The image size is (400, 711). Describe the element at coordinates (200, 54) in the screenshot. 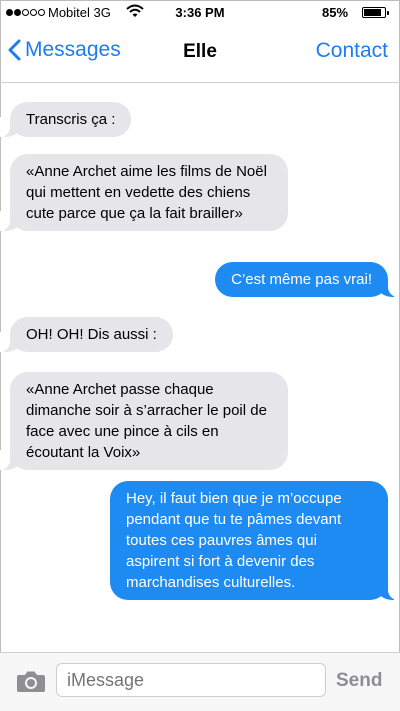

I see `navigation-bar: Messages Elle Contact` at that location.